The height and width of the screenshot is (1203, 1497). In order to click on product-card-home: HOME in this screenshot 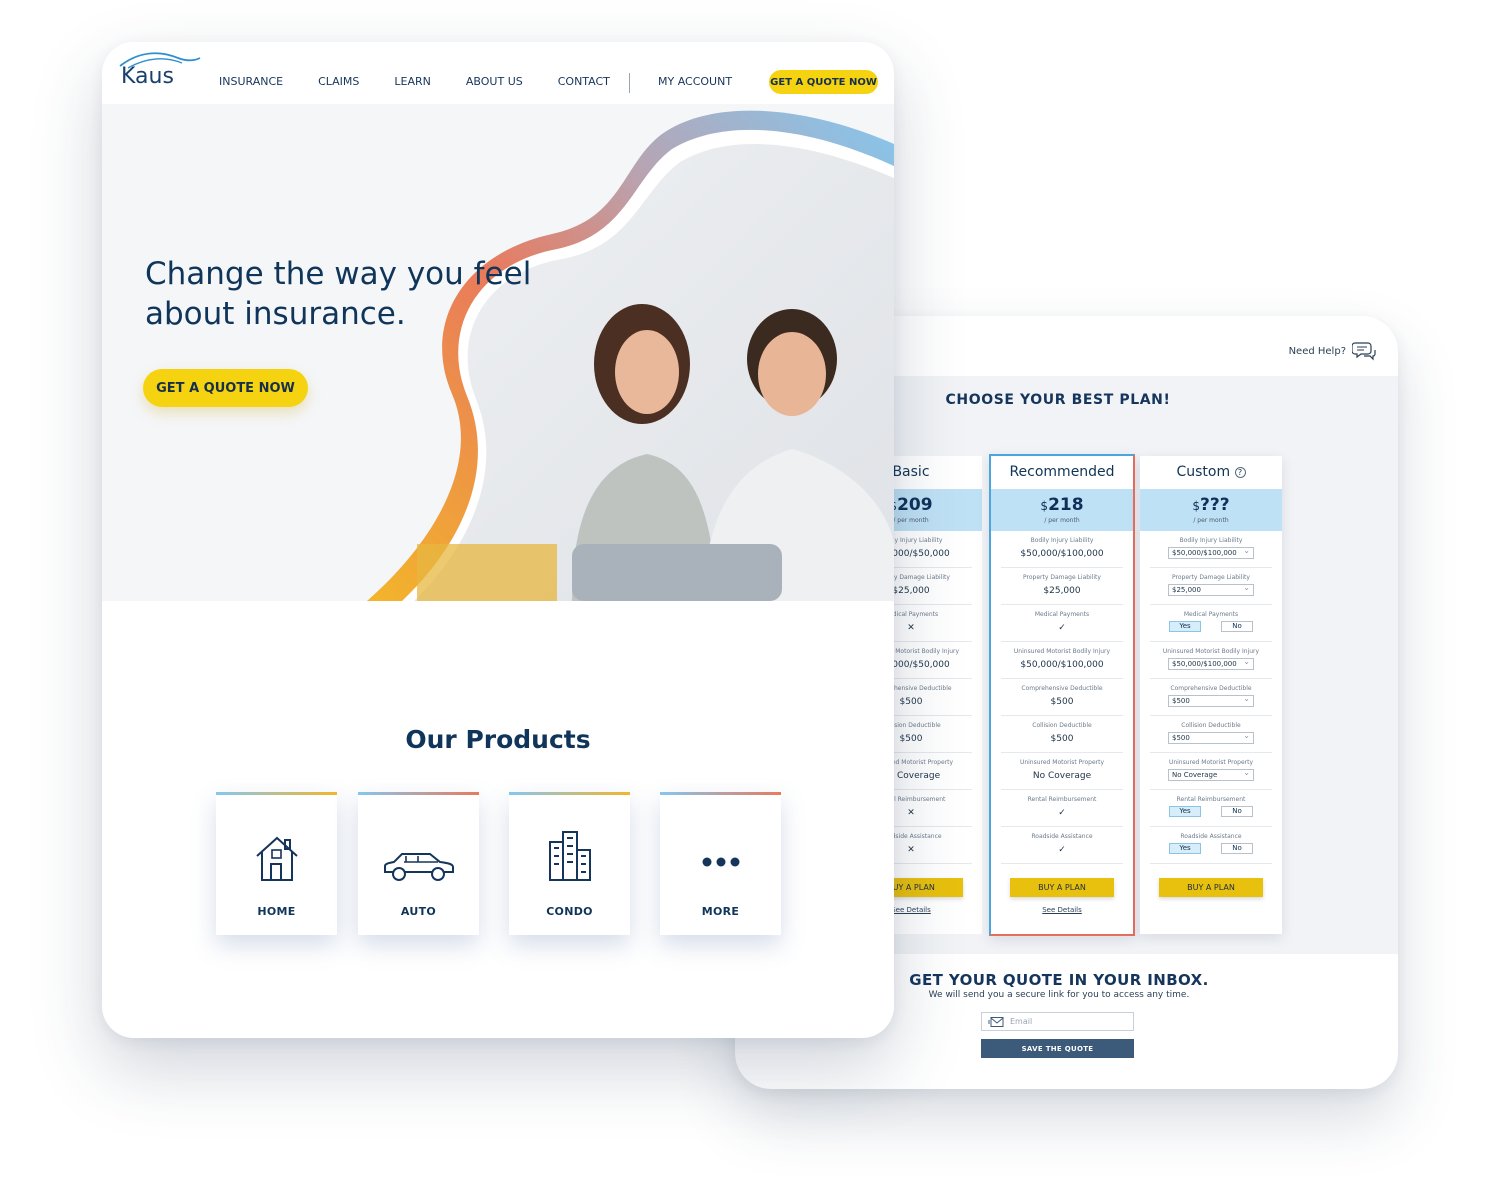, I will do `click(276, 863)`.